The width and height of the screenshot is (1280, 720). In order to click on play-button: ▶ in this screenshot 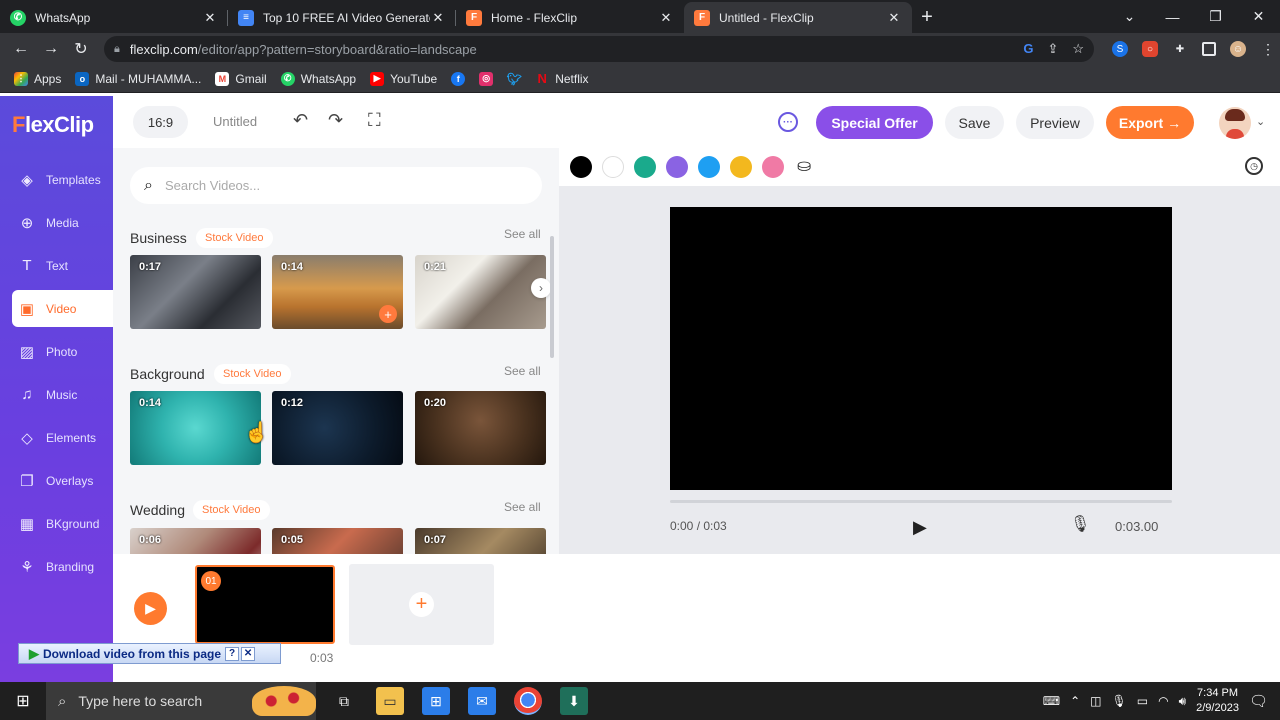, I will do `click(150, 608)`.